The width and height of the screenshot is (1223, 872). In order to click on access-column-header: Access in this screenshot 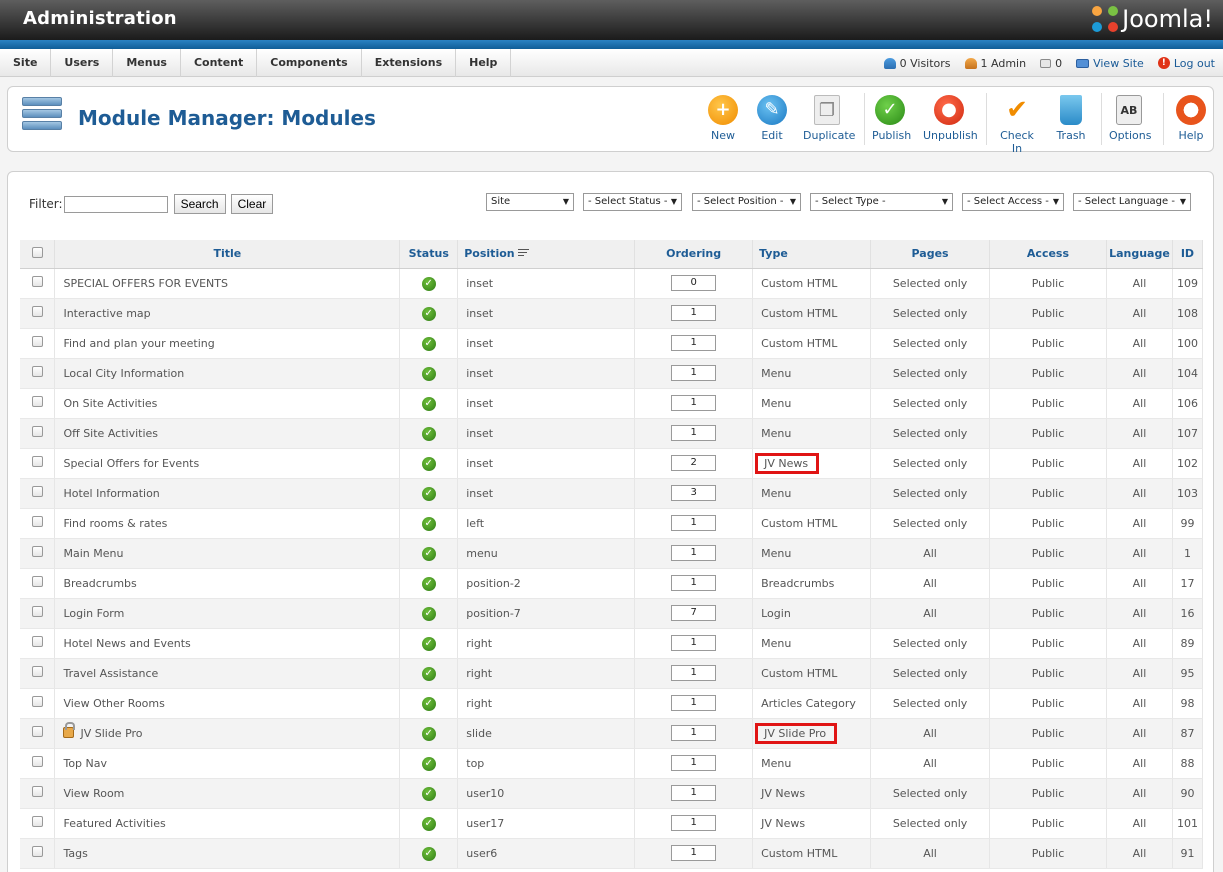, I will do `click(1048, 254)`.